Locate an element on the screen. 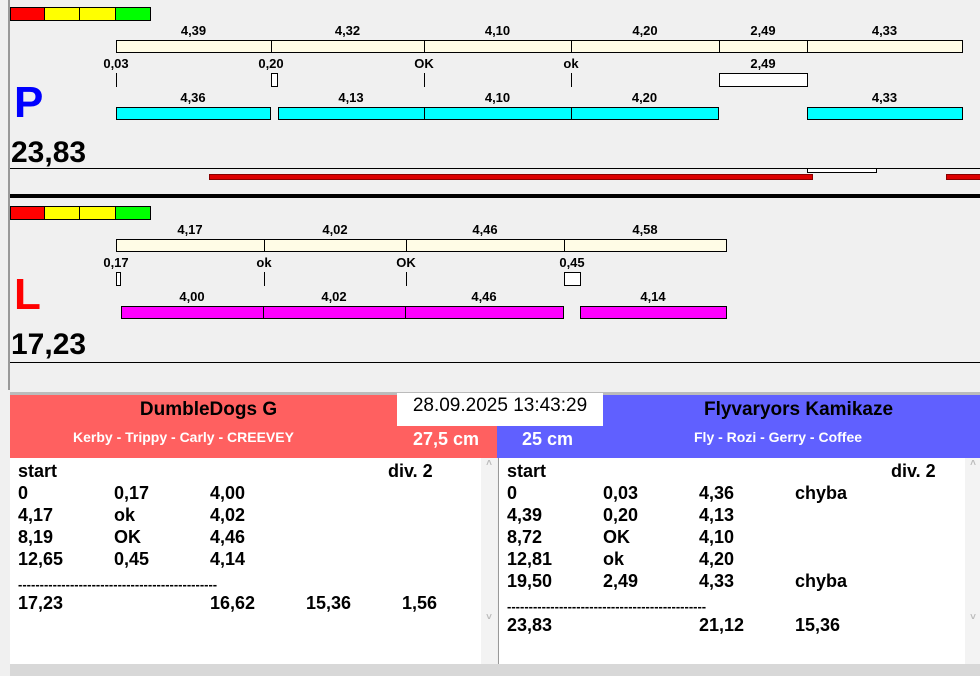 The image size is (980, 676). list-cell: 4,33 is located at coordinates (717, 581).